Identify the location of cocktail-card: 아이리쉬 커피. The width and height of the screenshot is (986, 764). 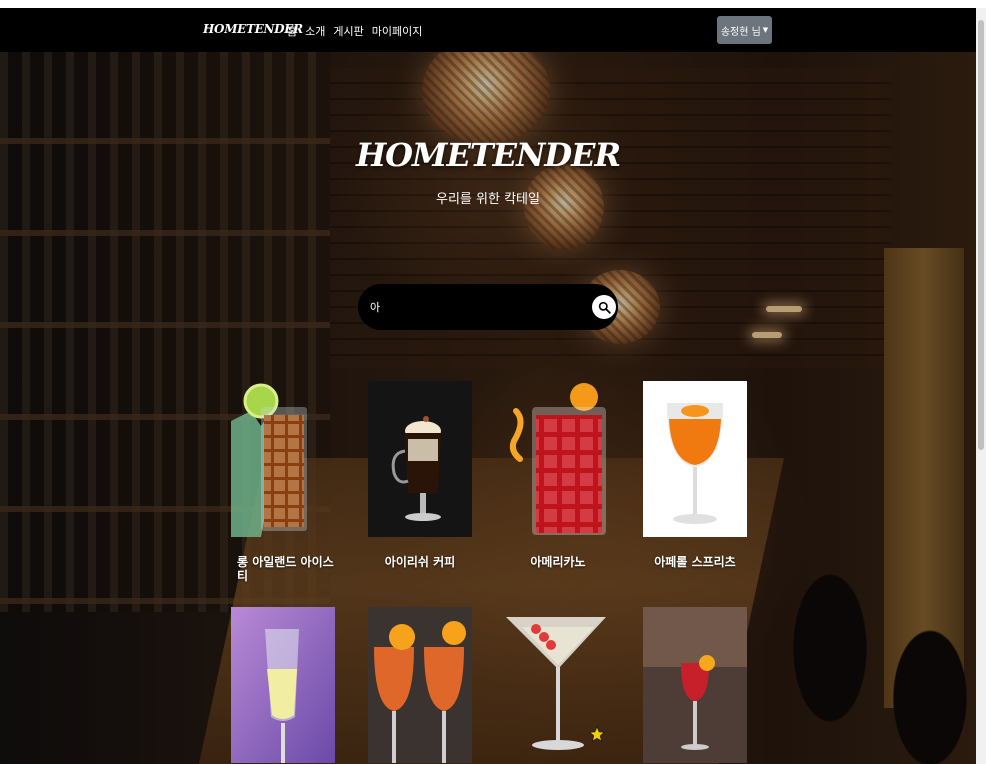
(420, 475).